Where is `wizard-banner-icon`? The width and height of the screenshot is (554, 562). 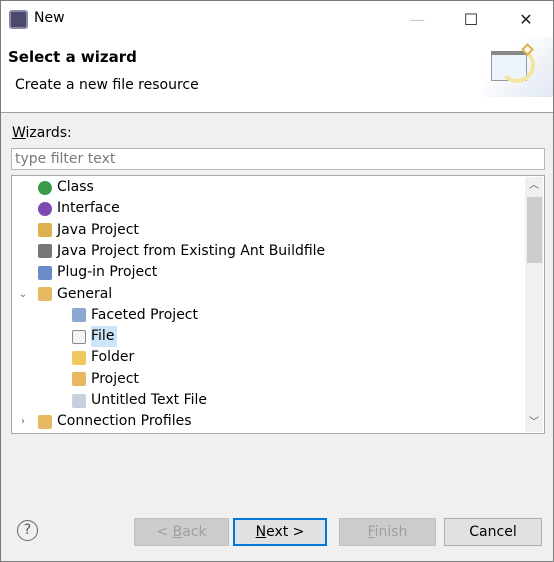
wizard-banner-icon is located at coordinates (518, 67).